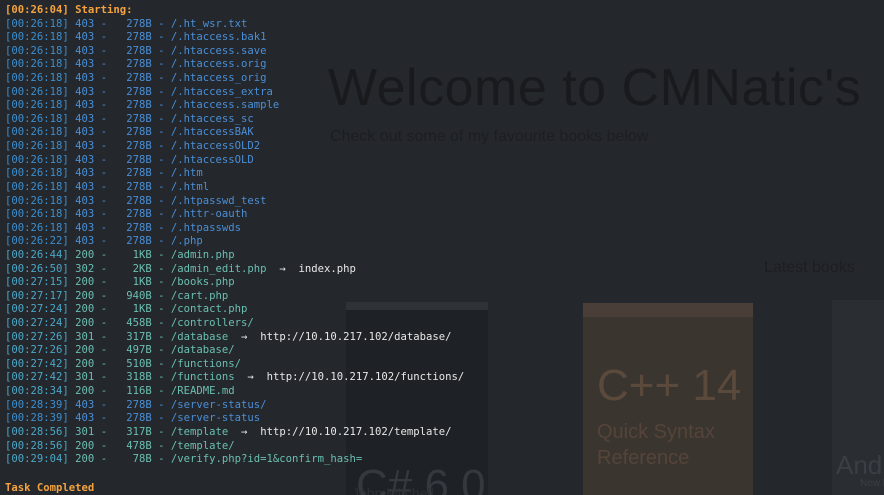  What do you see at coordinates (215, 418) in the screenshot?
I see `result-path: /server-status` at bounding box center [215, 418].